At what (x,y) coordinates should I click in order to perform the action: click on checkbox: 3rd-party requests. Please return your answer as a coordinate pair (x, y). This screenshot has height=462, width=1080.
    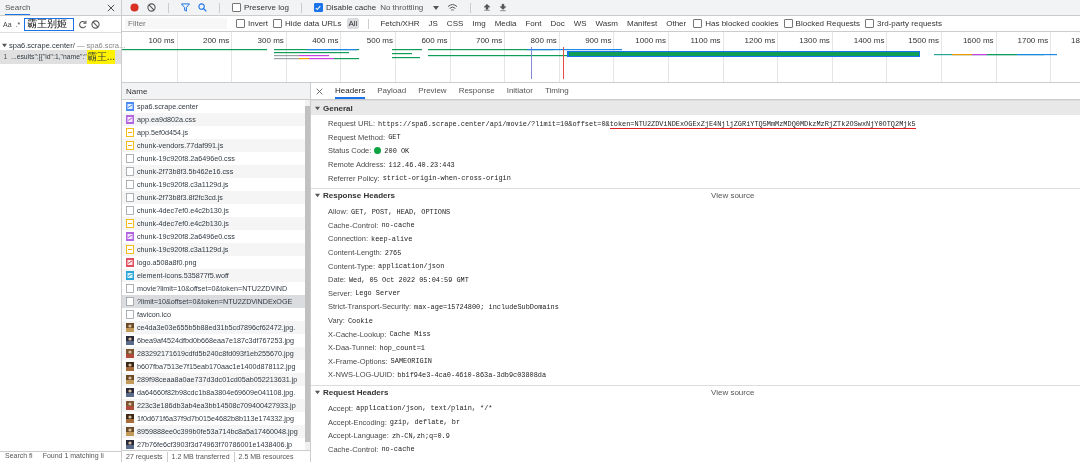
    Looking at the image, I should click on (903, 23).